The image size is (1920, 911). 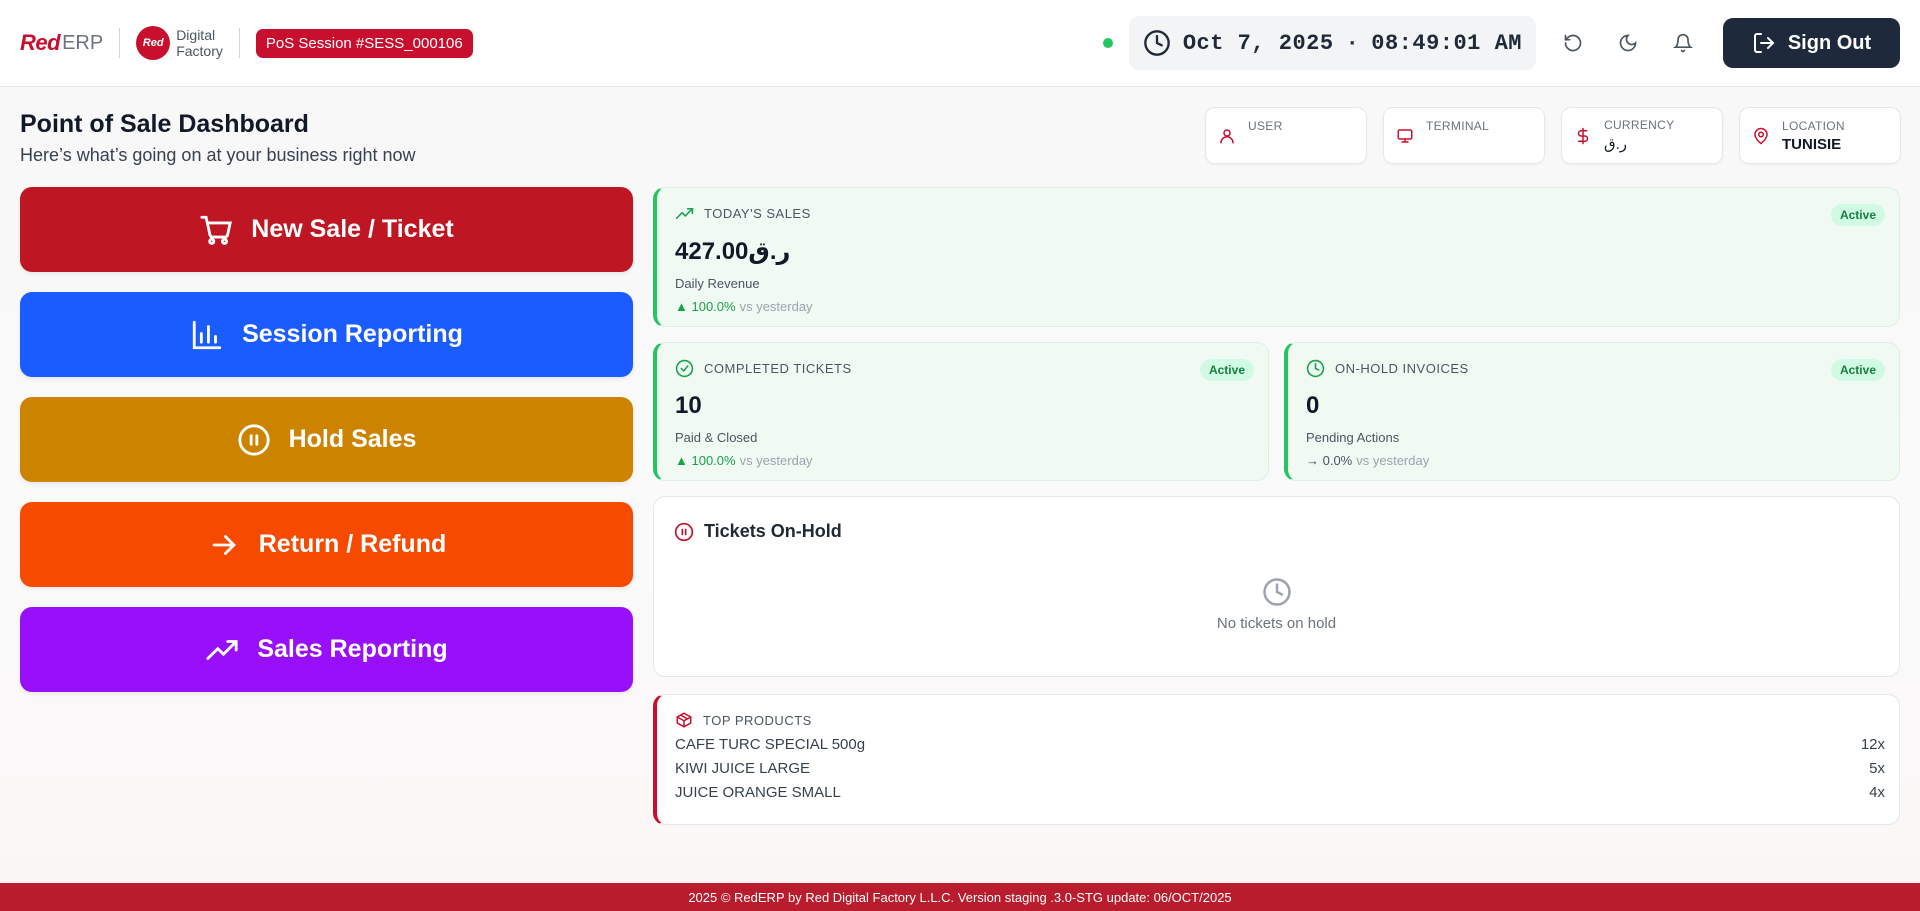 What do you see at coordinates (1265, 144) in the screenshot?
I see `user-value` at bounding box center [1265, 144].